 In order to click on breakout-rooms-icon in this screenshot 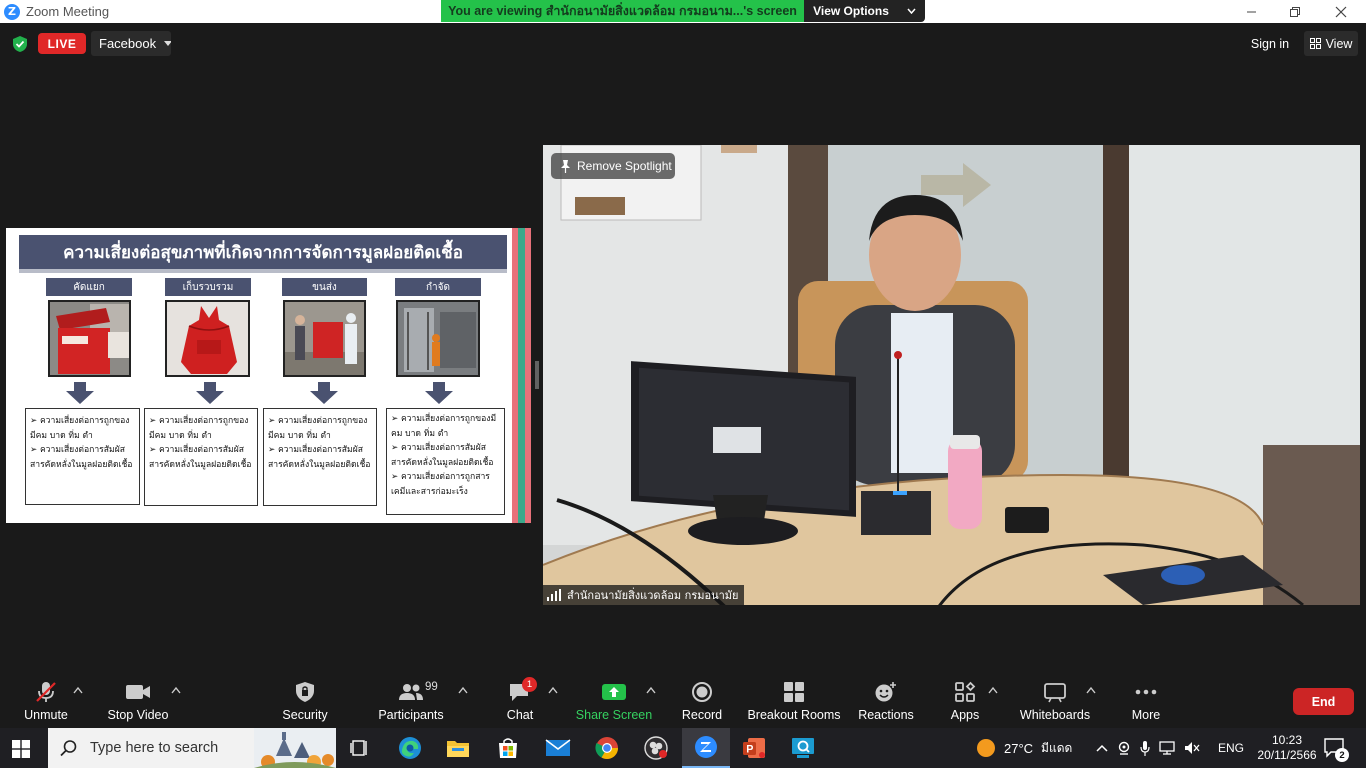, I will do `click(794, 692)`.